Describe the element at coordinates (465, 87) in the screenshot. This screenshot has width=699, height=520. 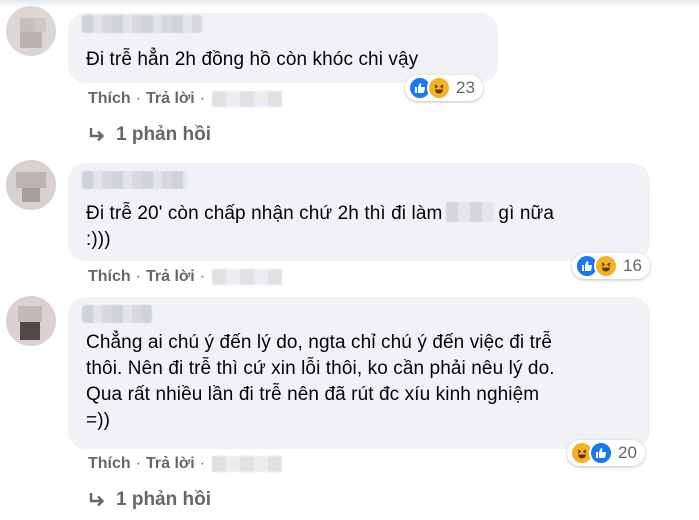
I see `reaction-count: 23` at that location.